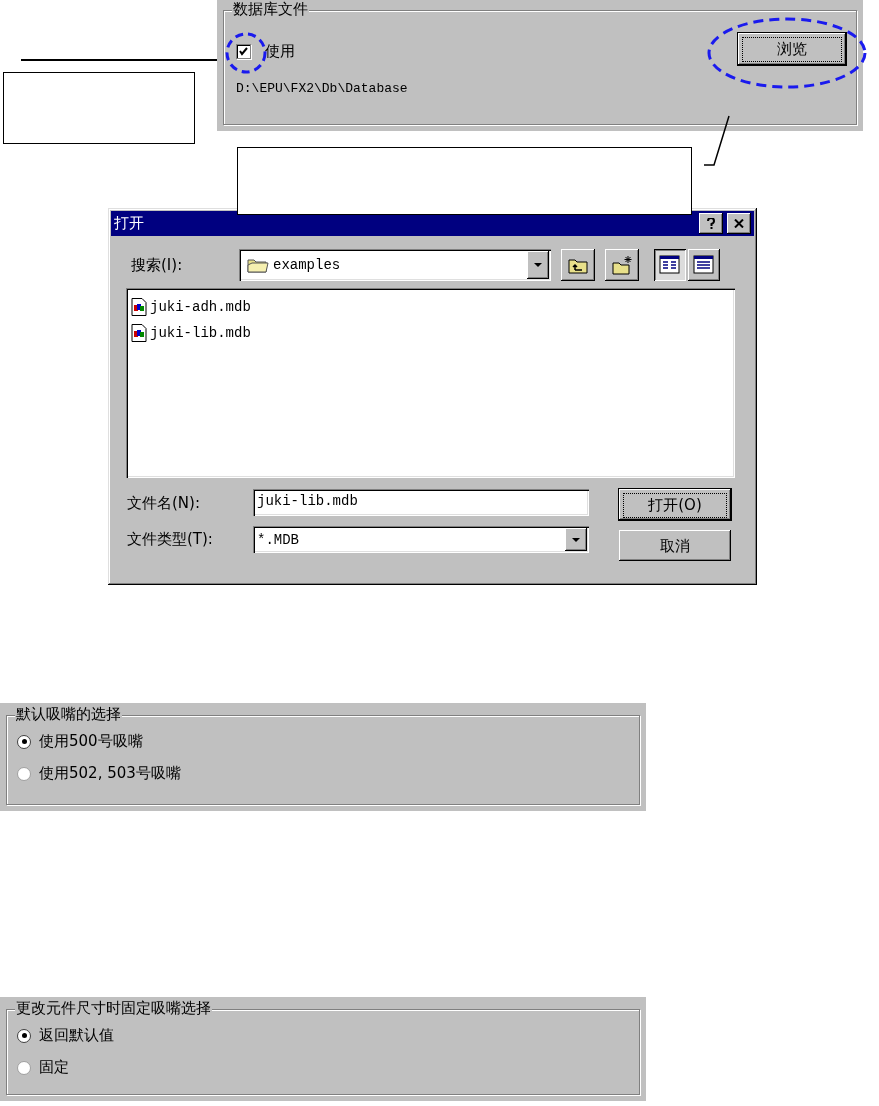 Image resolution: width=879 pixels, height=1106 pixels. What do you see at coordinates (164, 503) in the screenshot?
I see `field-label: 文件名(N):` at bounding box center [164, 503].